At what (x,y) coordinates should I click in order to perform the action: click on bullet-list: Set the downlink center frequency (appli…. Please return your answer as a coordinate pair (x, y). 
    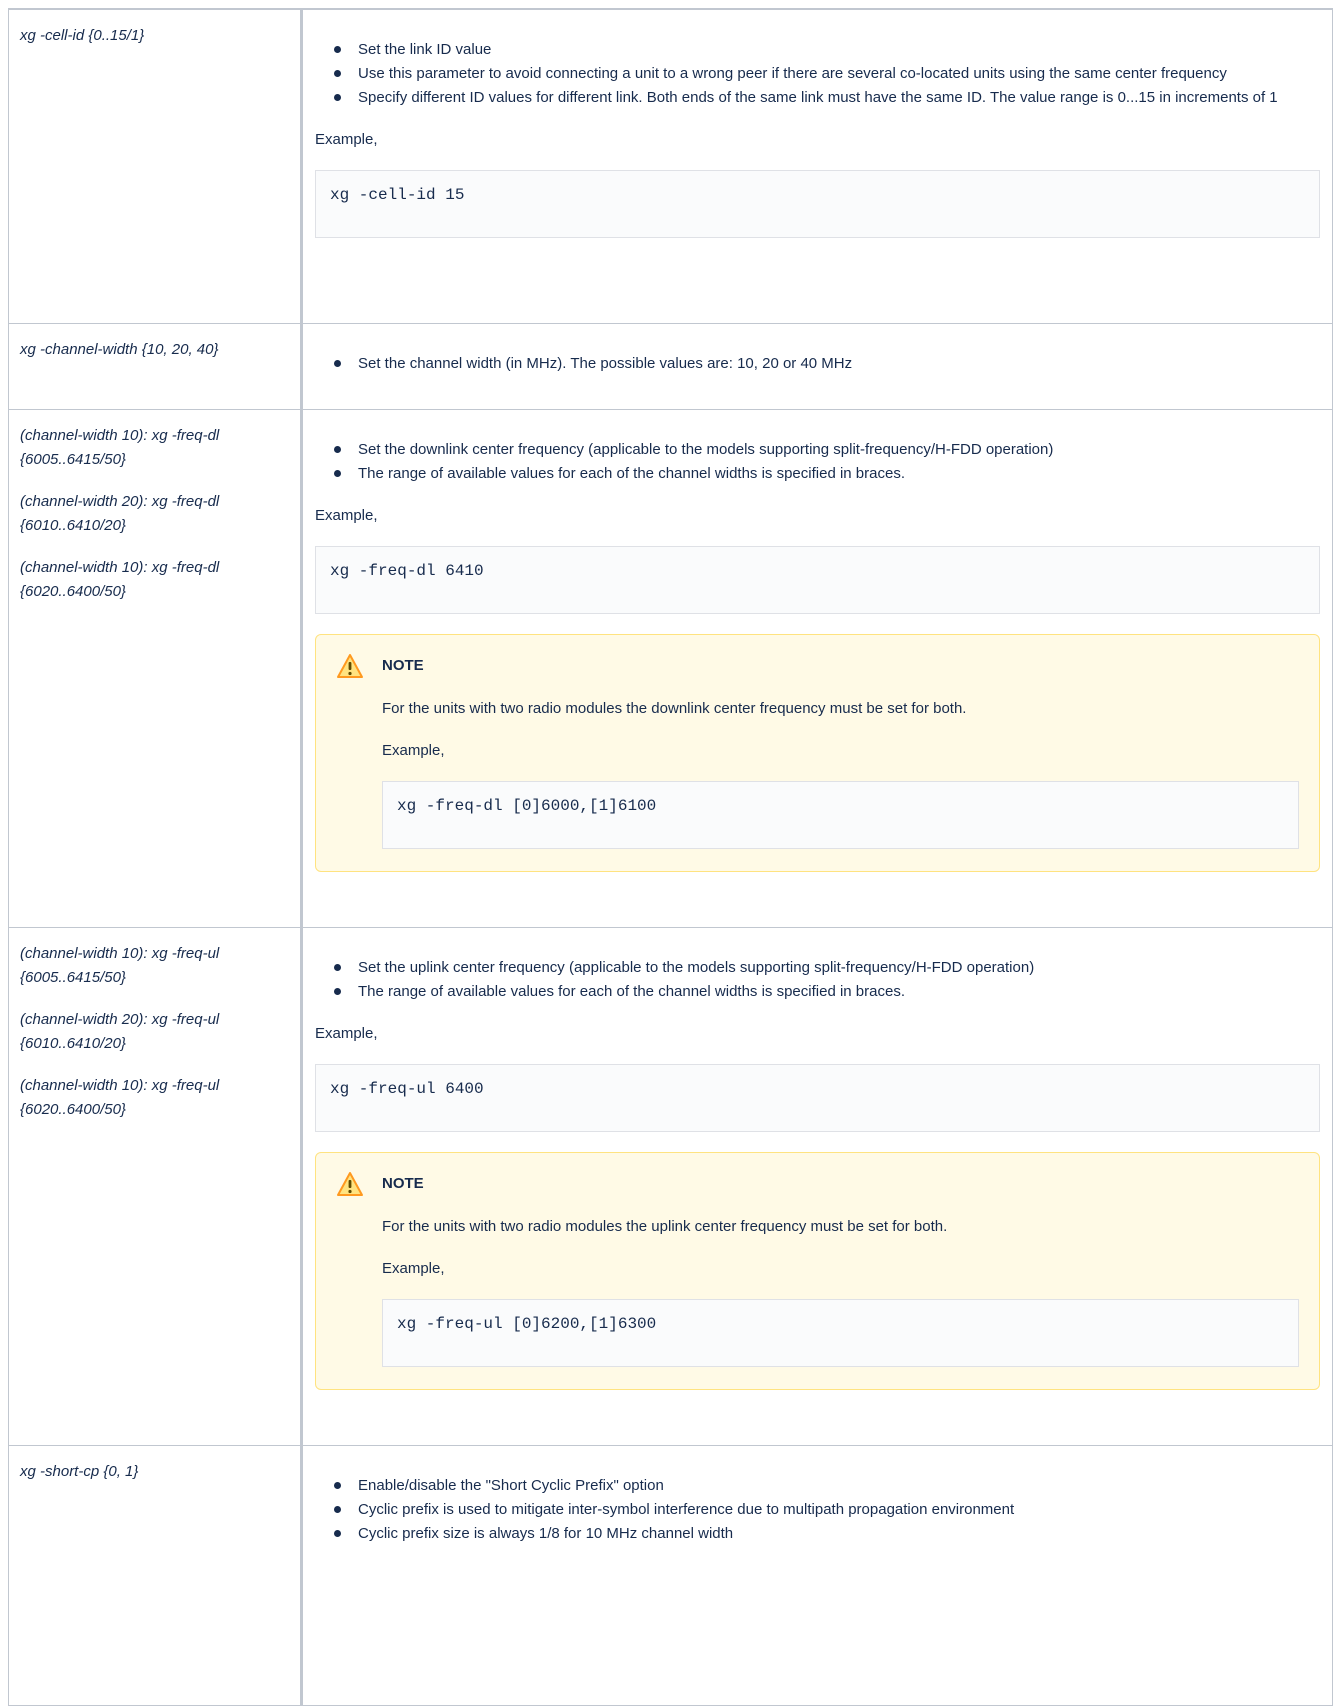
    Looking at the image, I should click on (817, 462).